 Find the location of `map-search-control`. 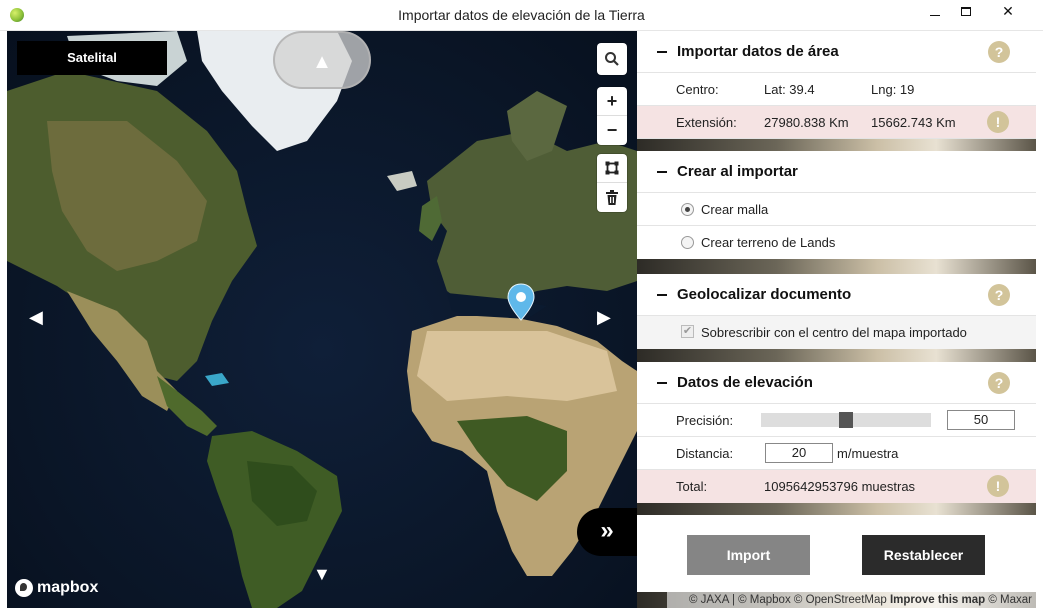

map-search-control is located at coordinates (612, 59).